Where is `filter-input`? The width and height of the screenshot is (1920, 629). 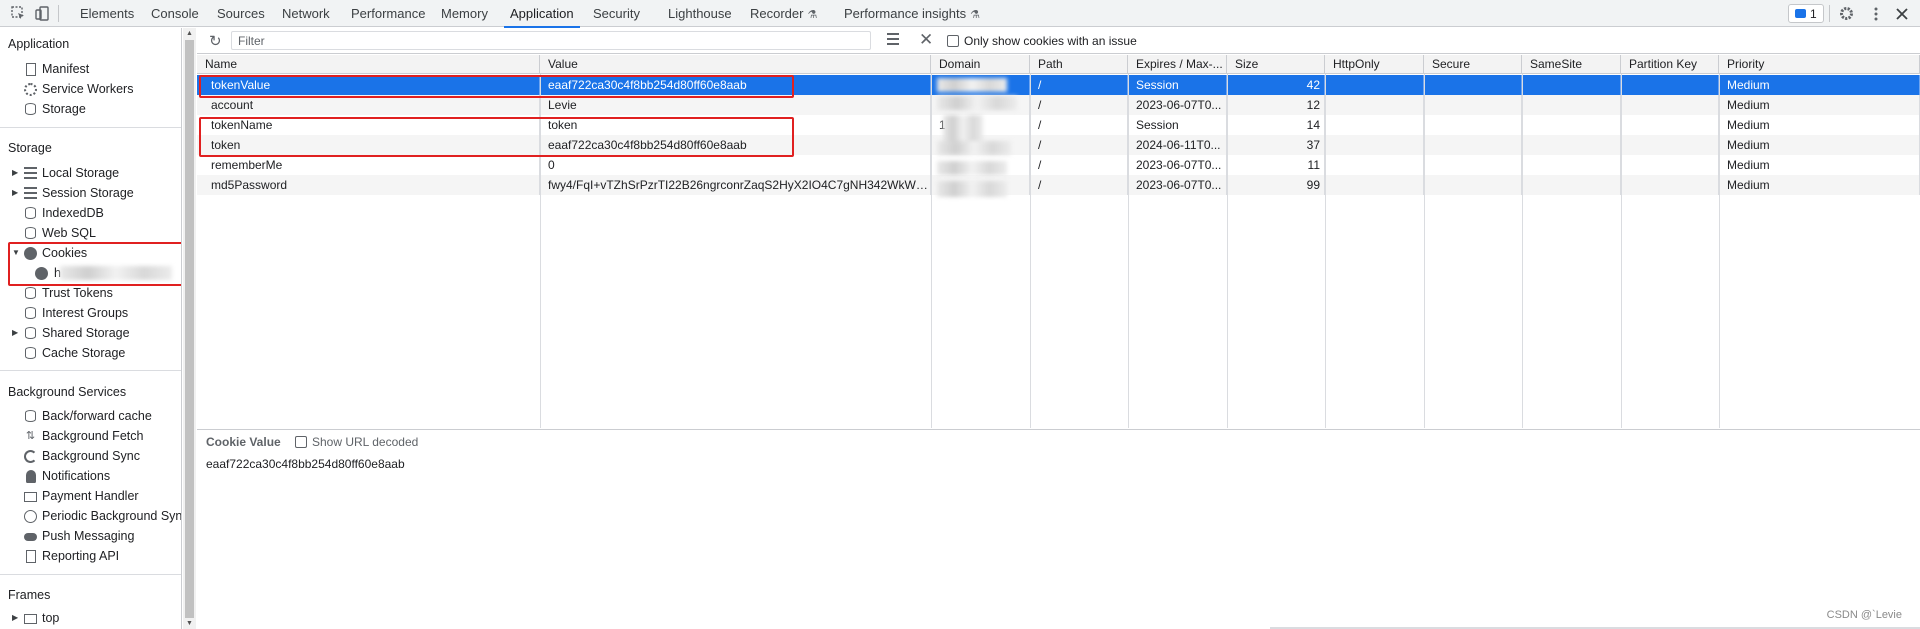 filter-input is located at coordinates (551, 40).